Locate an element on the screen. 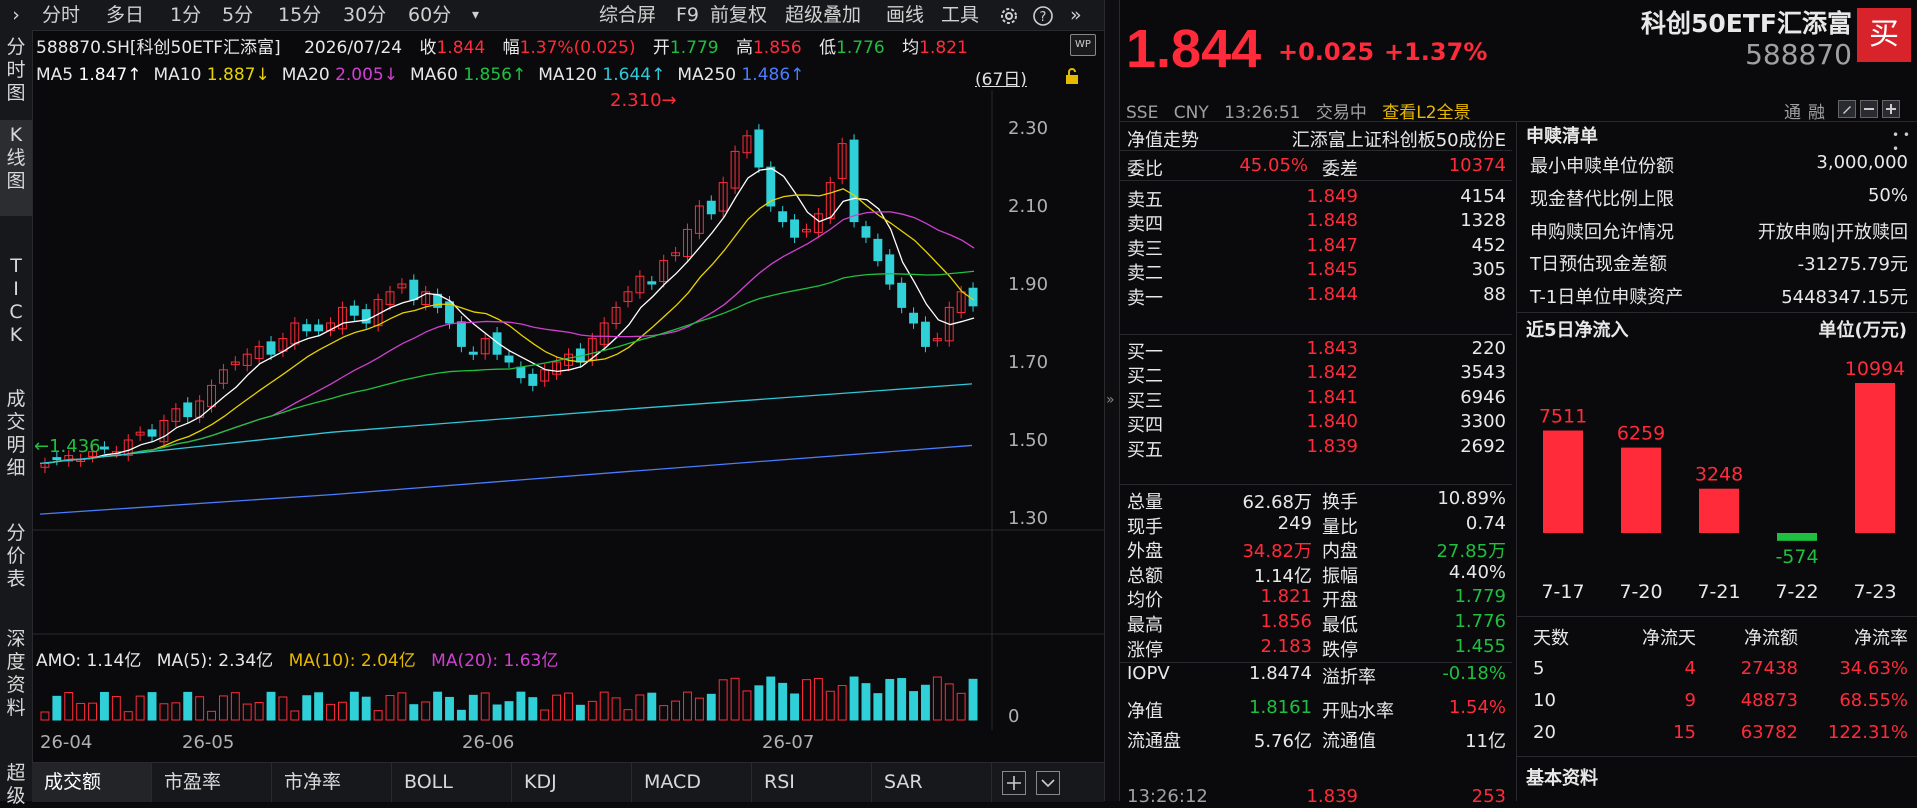 The height and width of the screenshot is (808, 1917). collapse-chevron-icon: › is located at coordinates (16, 15).